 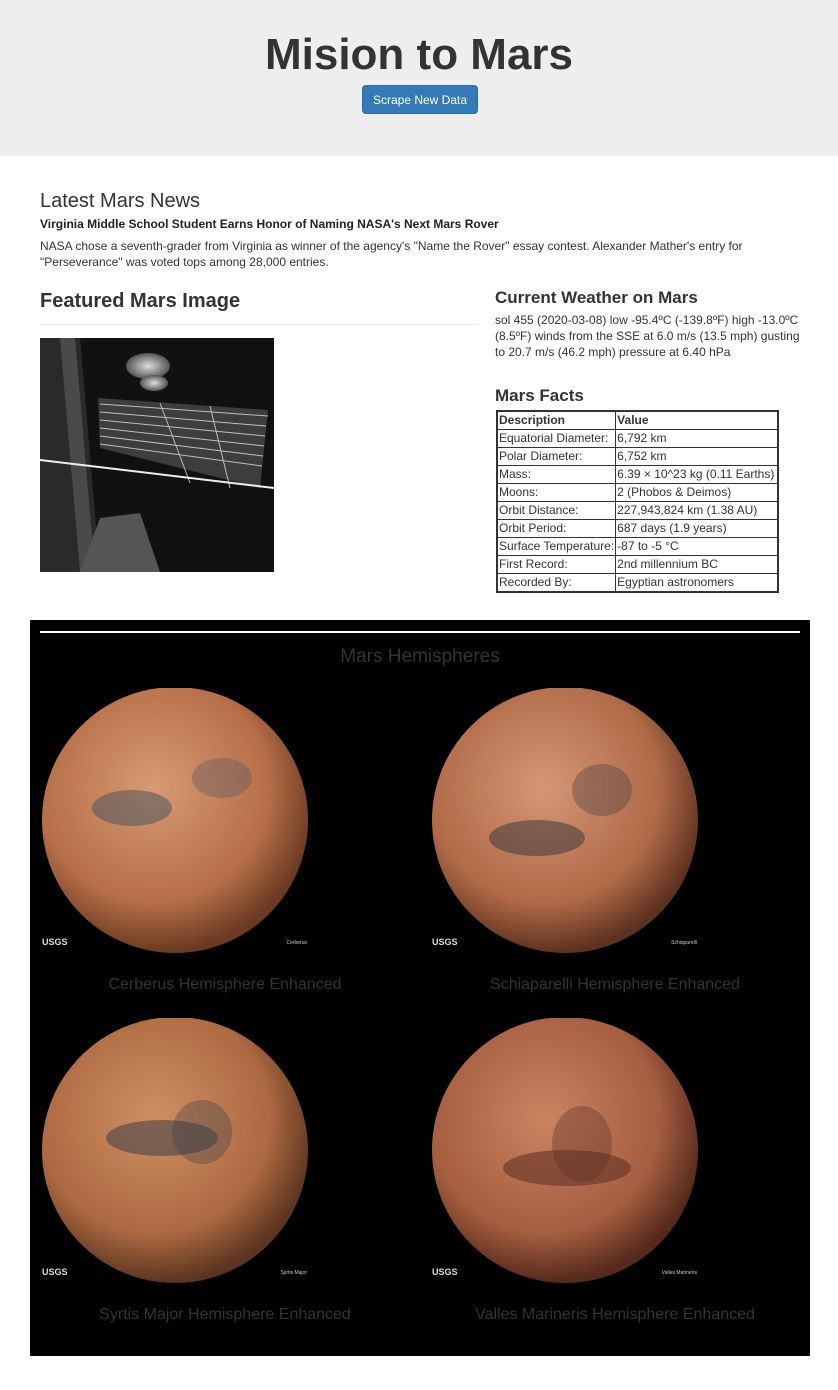 What do you see at coordinates (577, 1163) in the screenshot?
I see `hemisphere-image: USGS Valles Marineris` at bounding box center [577, 1163].